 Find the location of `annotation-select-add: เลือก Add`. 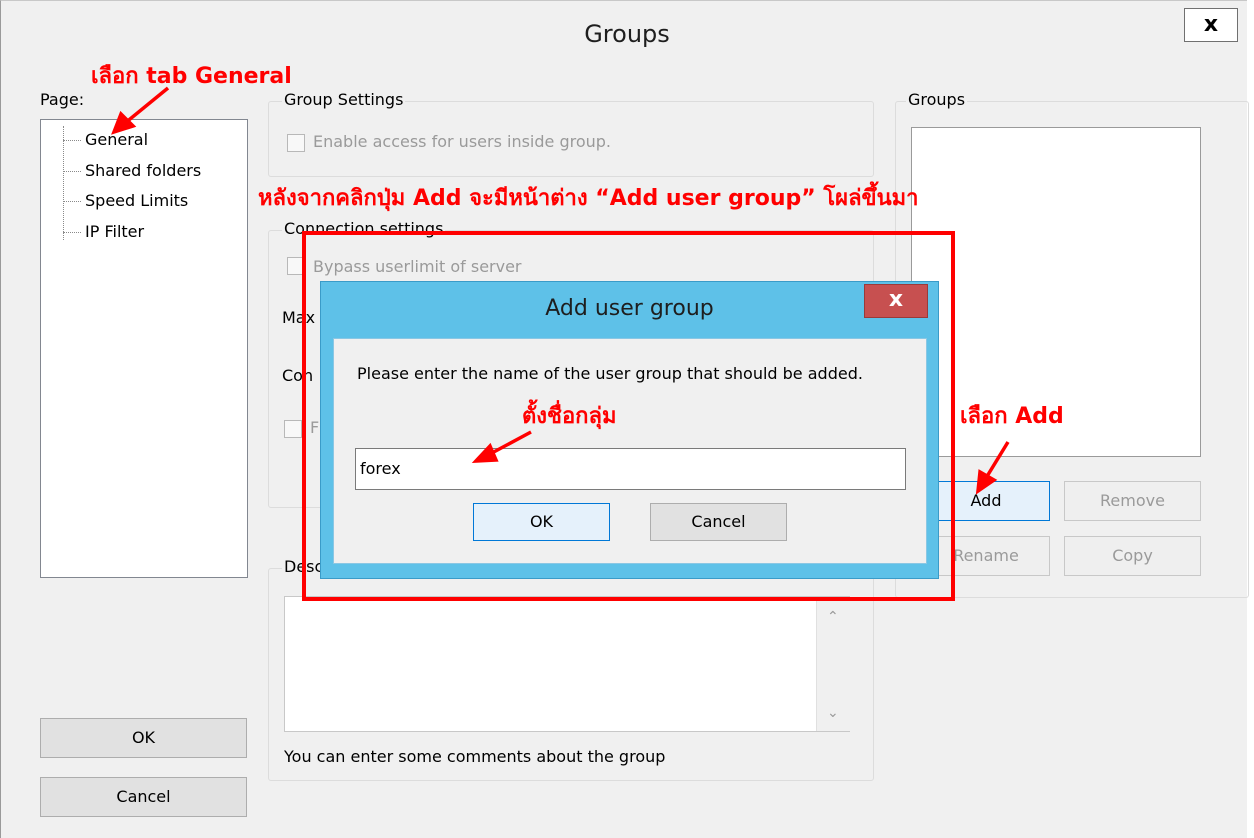

annotation-select-add: เลือก Add is located at coordinates (1012, 415).